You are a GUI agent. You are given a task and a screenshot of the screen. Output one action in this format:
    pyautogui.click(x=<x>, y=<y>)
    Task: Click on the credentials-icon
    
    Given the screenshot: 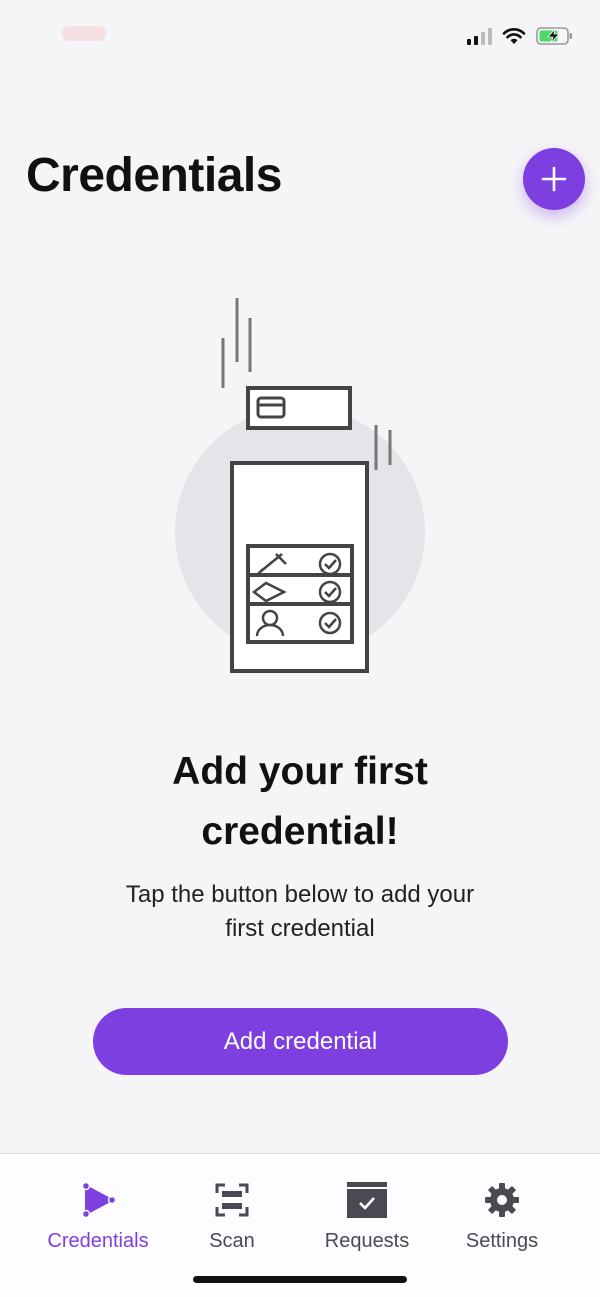 What is the action you would take?
    pyautogui.click(x=99, y=1200)
    